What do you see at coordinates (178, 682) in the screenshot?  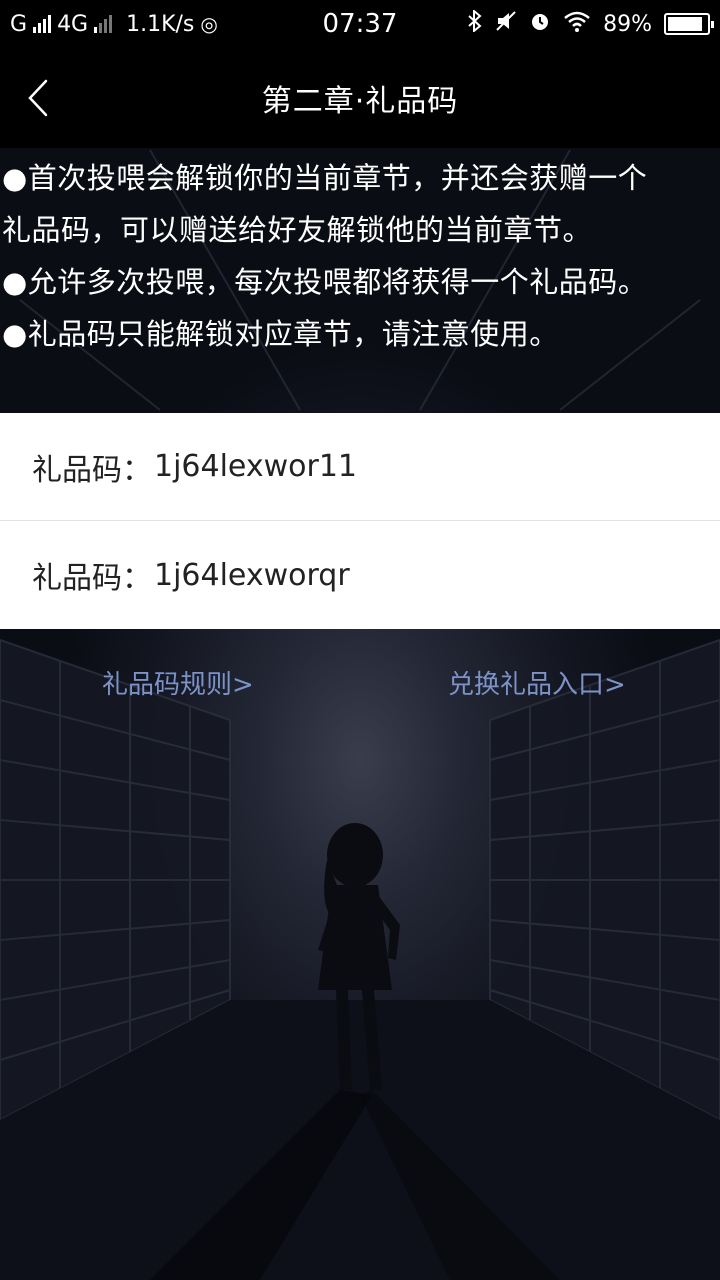 I see `gift-code-rules-link: 礼品码规则>` at bounding box center [178, 682].